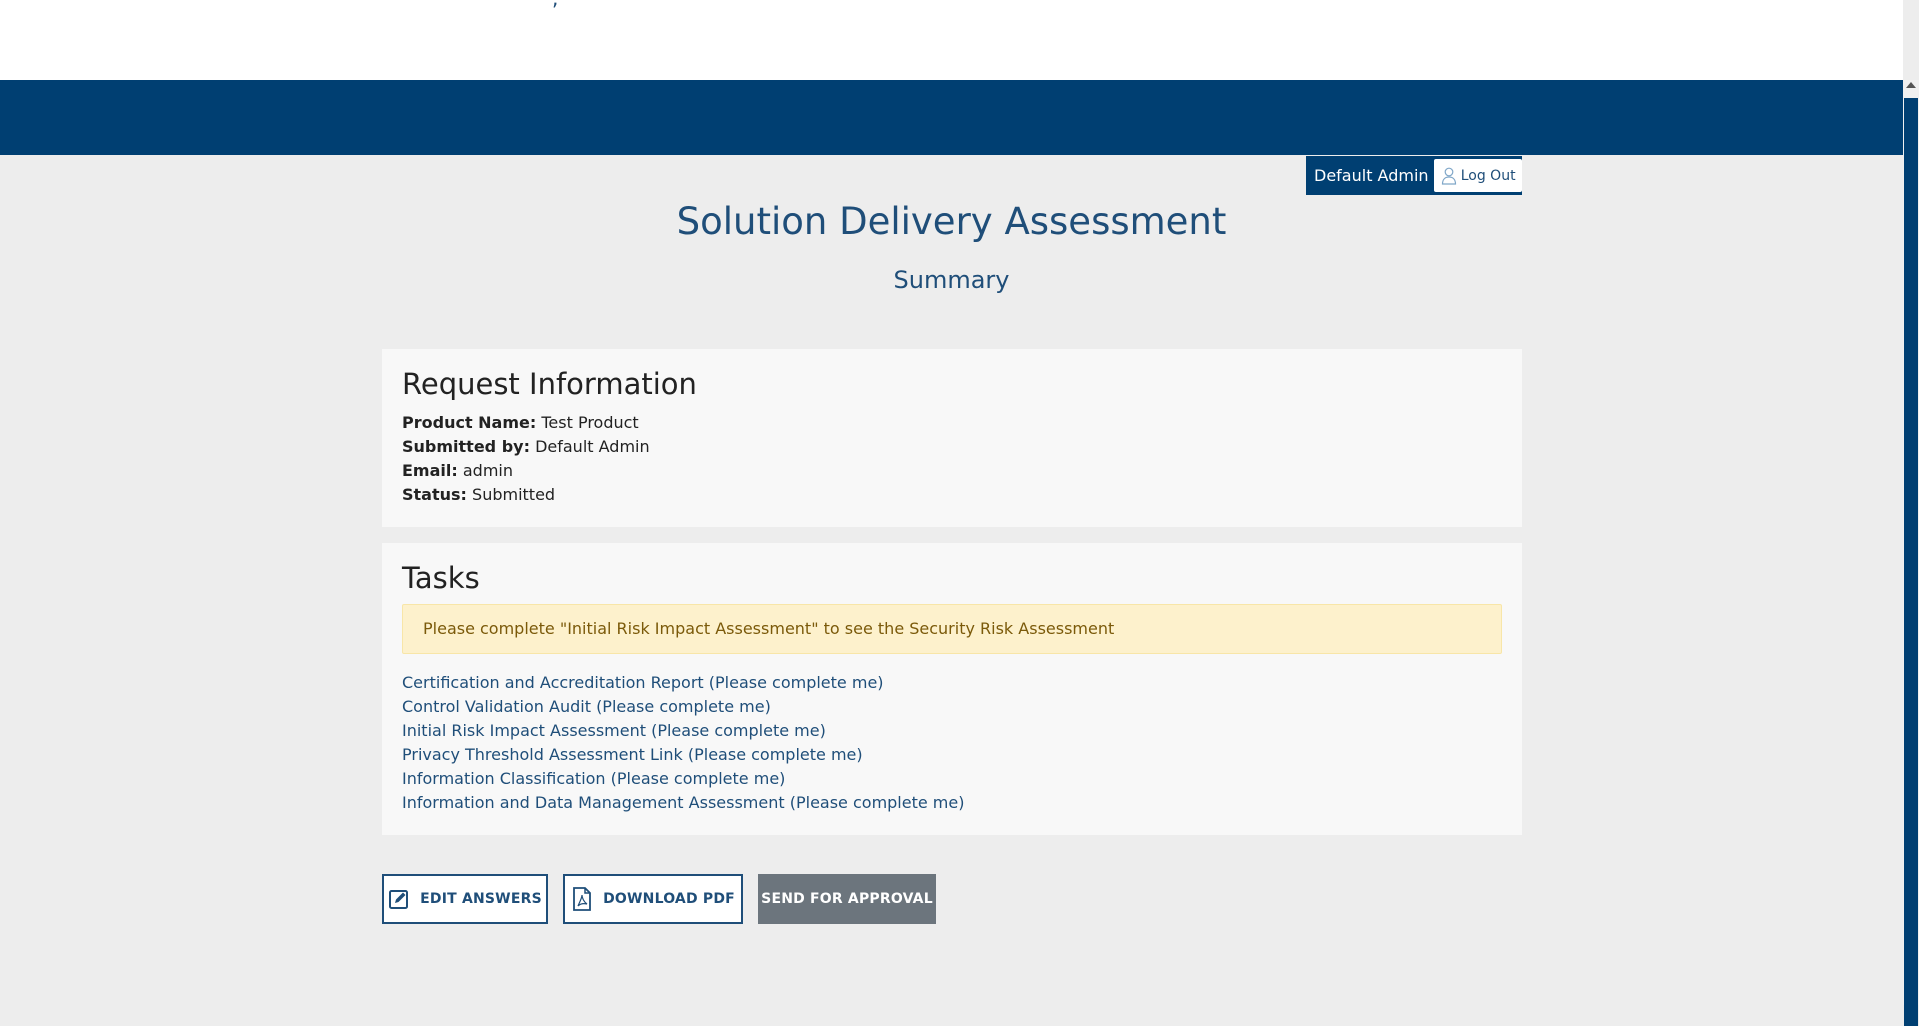  What do you see at coordinates (555, 5) in the screenshot?
I see `cropped-header-text: ,` at bounding box center [555, 5].